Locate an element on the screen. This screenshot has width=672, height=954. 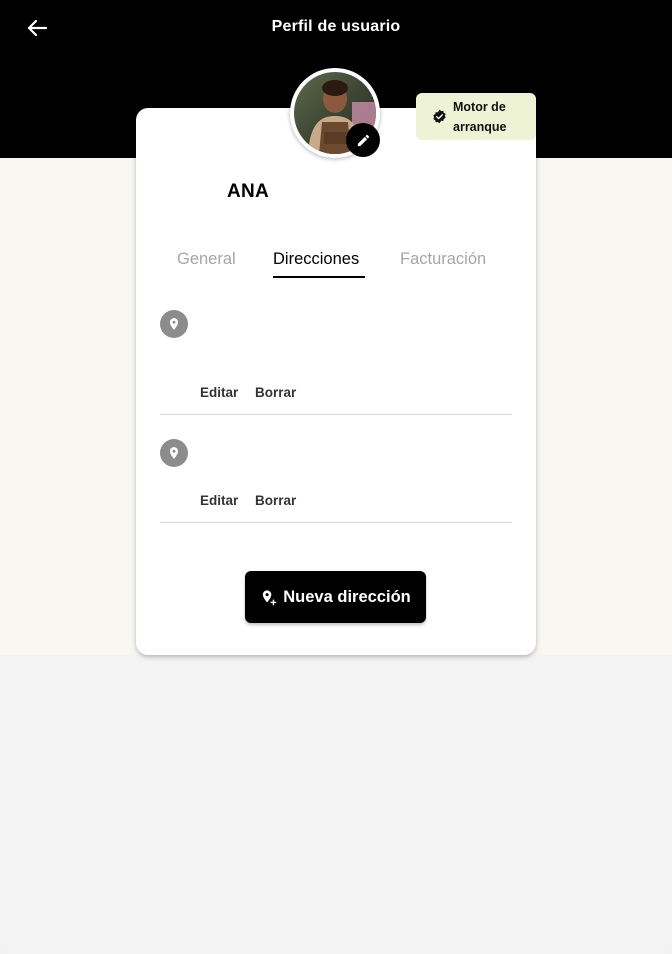
active-tab-indicator is located at coordinates (319, 277).